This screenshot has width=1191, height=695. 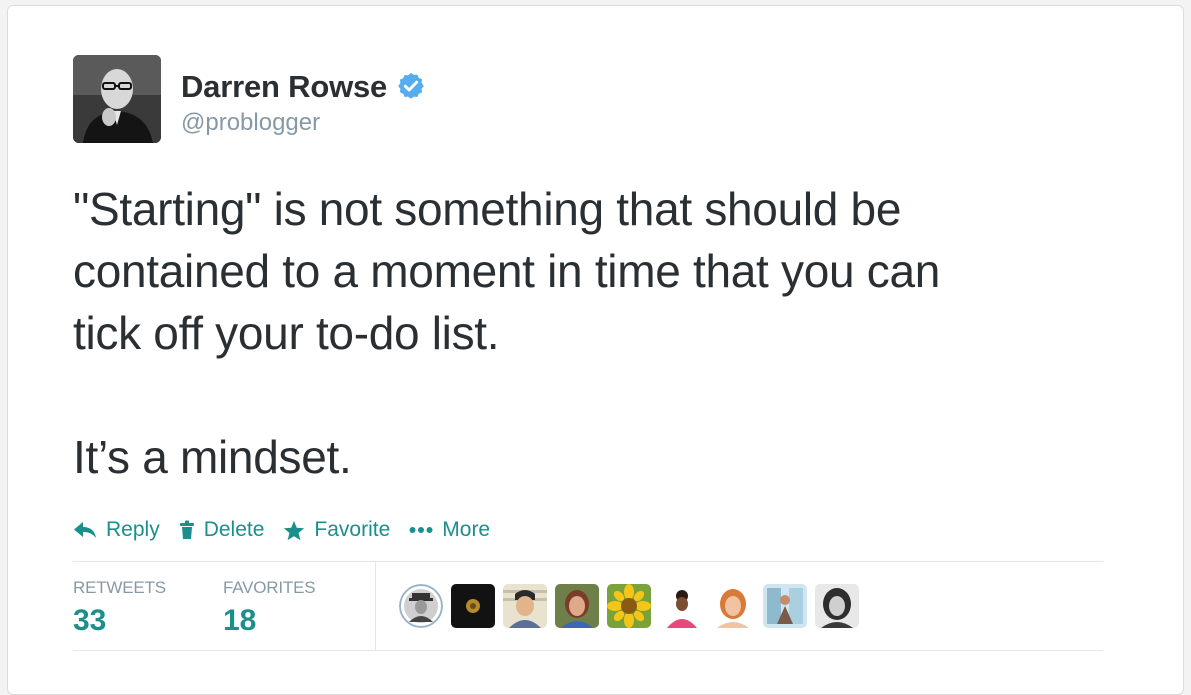 I want to click on delete-label: Delete, so click(x=234, y=529).